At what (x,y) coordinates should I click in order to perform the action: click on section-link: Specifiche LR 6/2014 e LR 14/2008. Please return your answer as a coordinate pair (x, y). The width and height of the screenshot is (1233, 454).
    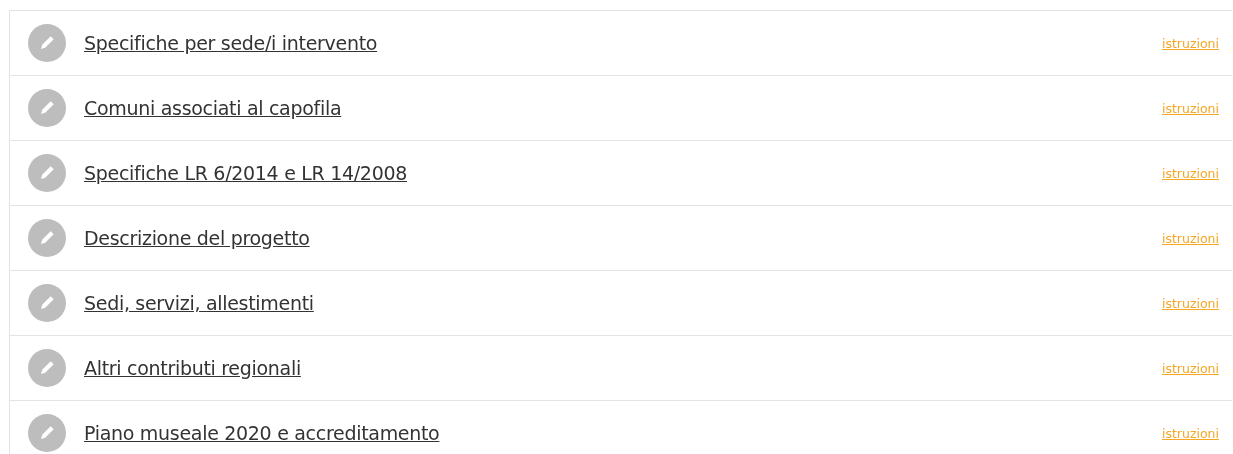
    Looking at the image, I should click on (623, 173).